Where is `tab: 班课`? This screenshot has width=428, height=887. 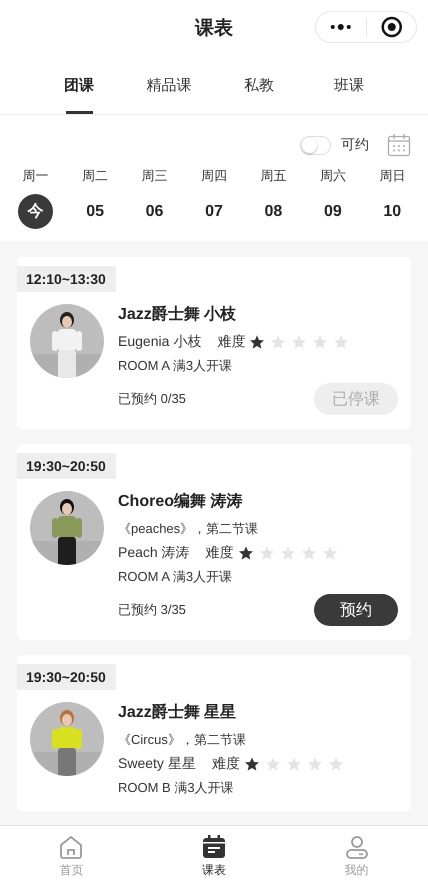 tab: 班课 is located at coordinates (349, 85).